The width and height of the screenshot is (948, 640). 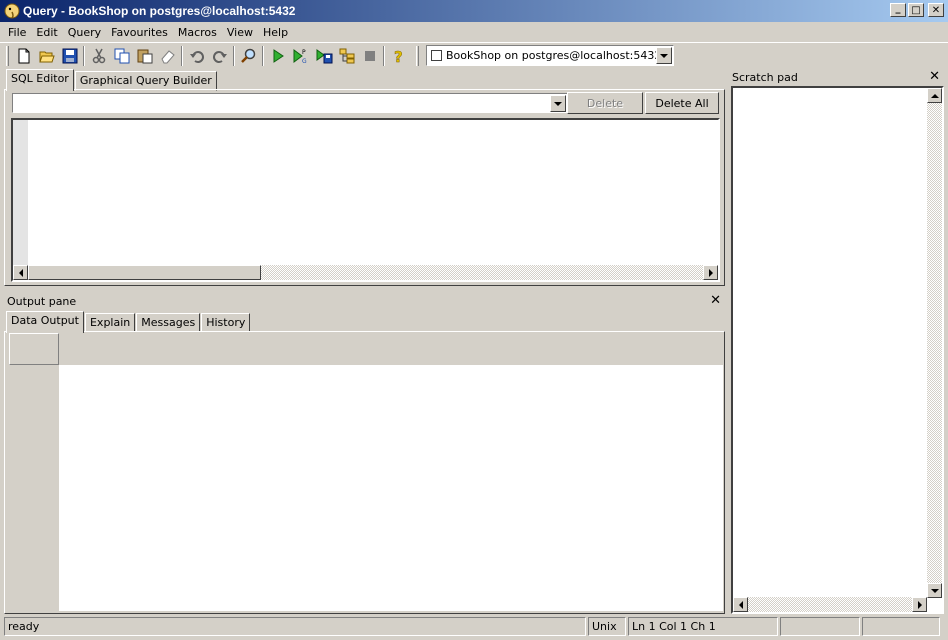 I want to click on maximize-button: □, so click(x=916, y=10).